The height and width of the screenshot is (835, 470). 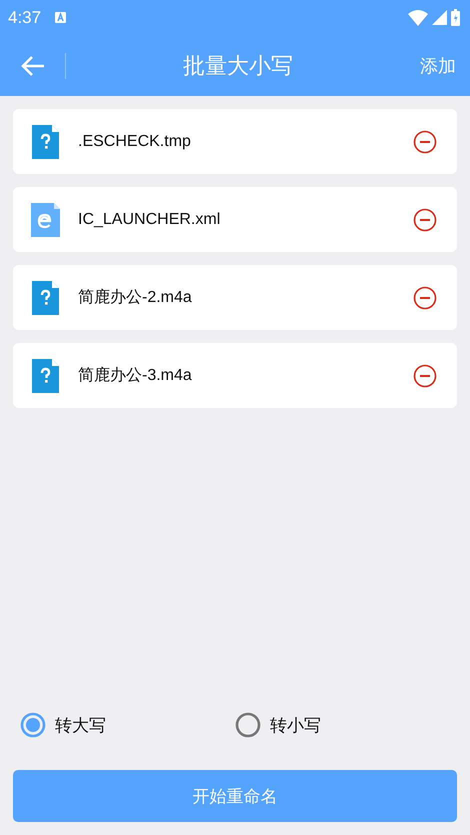 What do you see at coordinates (60, 17) in the screenshot?
I see `notification-icon` at bounding box center [60, 17].